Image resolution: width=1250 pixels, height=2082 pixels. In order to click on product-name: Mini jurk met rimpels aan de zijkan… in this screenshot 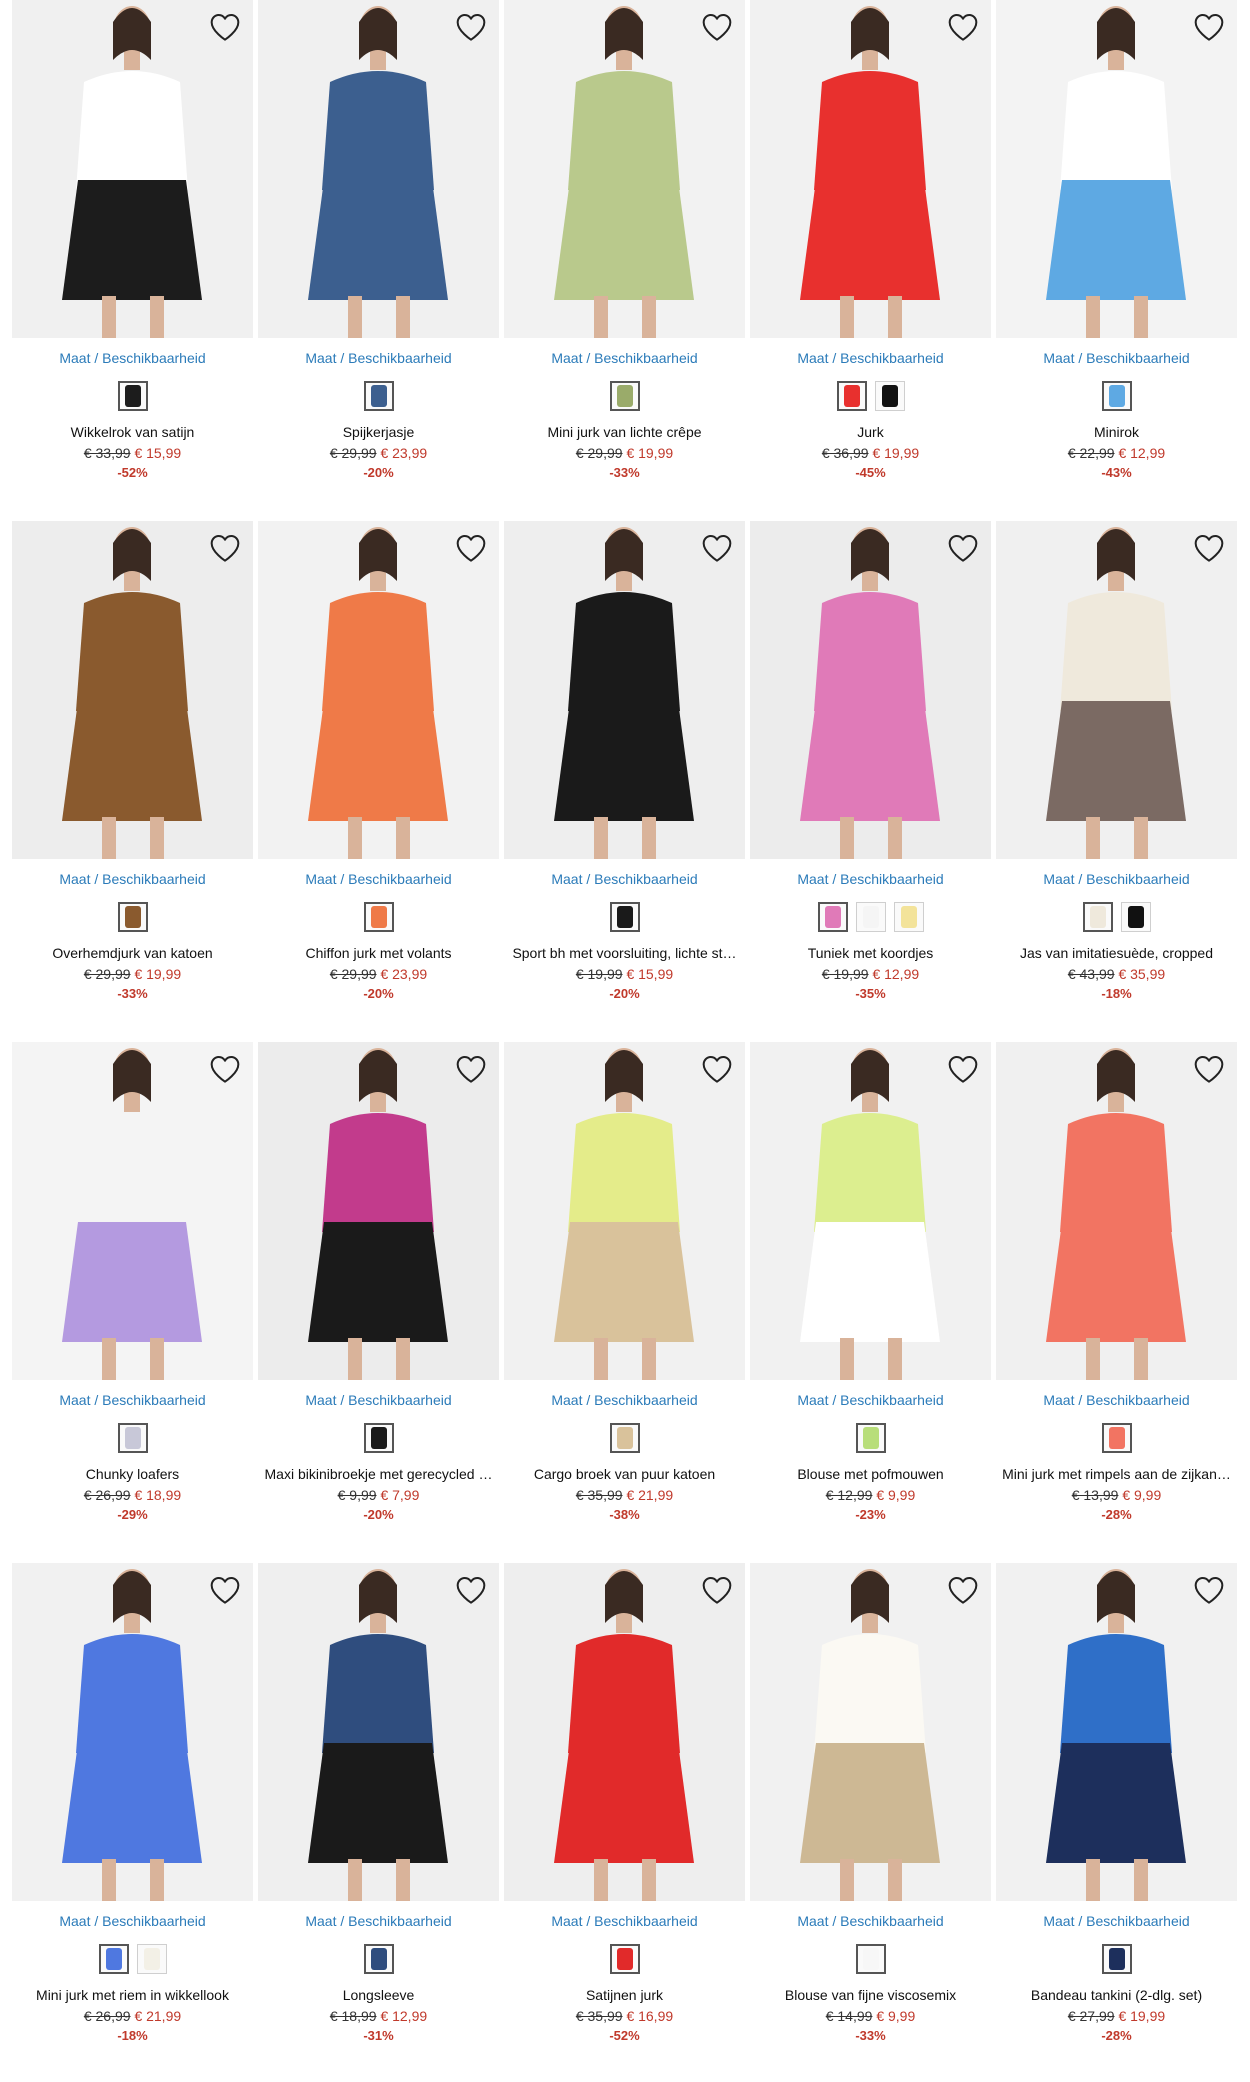, I will do `click(1116, 1474)`.